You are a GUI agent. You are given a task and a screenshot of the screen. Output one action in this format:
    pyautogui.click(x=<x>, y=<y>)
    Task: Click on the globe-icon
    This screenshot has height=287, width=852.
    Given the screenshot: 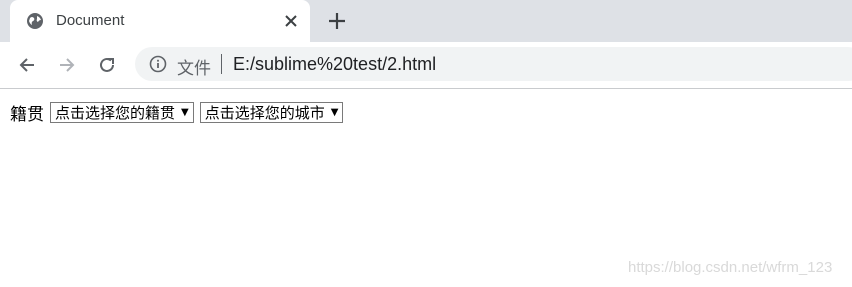 What is the action you would take?
    pyautogui.click(x=35, y=21)
    